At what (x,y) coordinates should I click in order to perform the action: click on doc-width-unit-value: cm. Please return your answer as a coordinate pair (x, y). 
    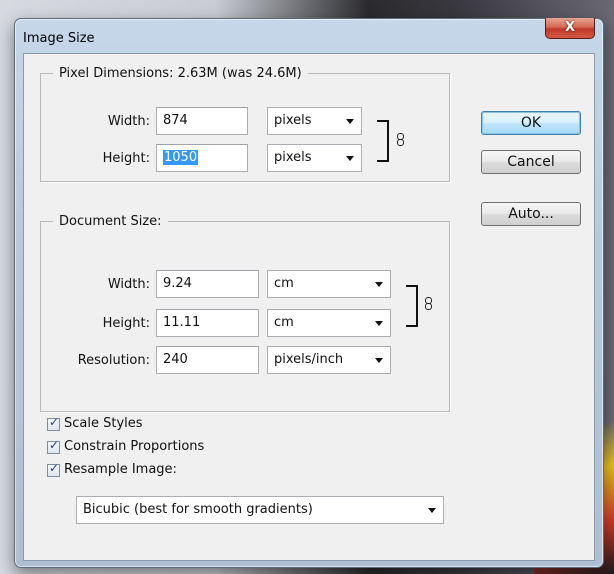
    Looking at the image, I should click on (284, 283).